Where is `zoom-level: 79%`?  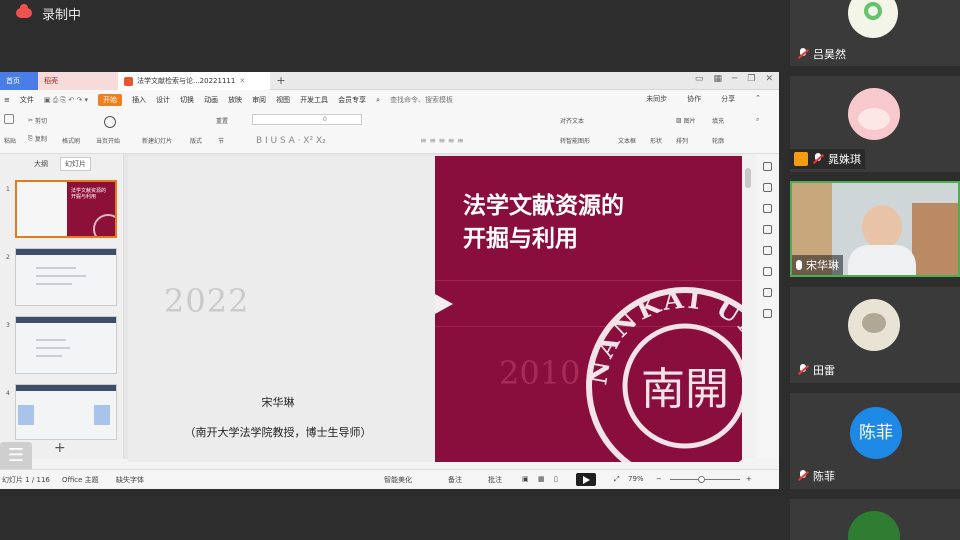 zoom-level: 79% is located at coordinates (636, 479).